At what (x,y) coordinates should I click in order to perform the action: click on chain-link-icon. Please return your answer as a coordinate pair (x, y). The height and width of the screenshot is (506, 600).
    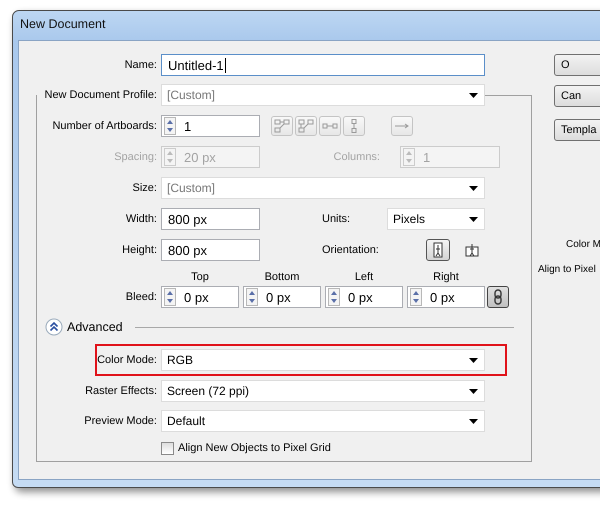
    Looking at the image, I should click on (498, 297).